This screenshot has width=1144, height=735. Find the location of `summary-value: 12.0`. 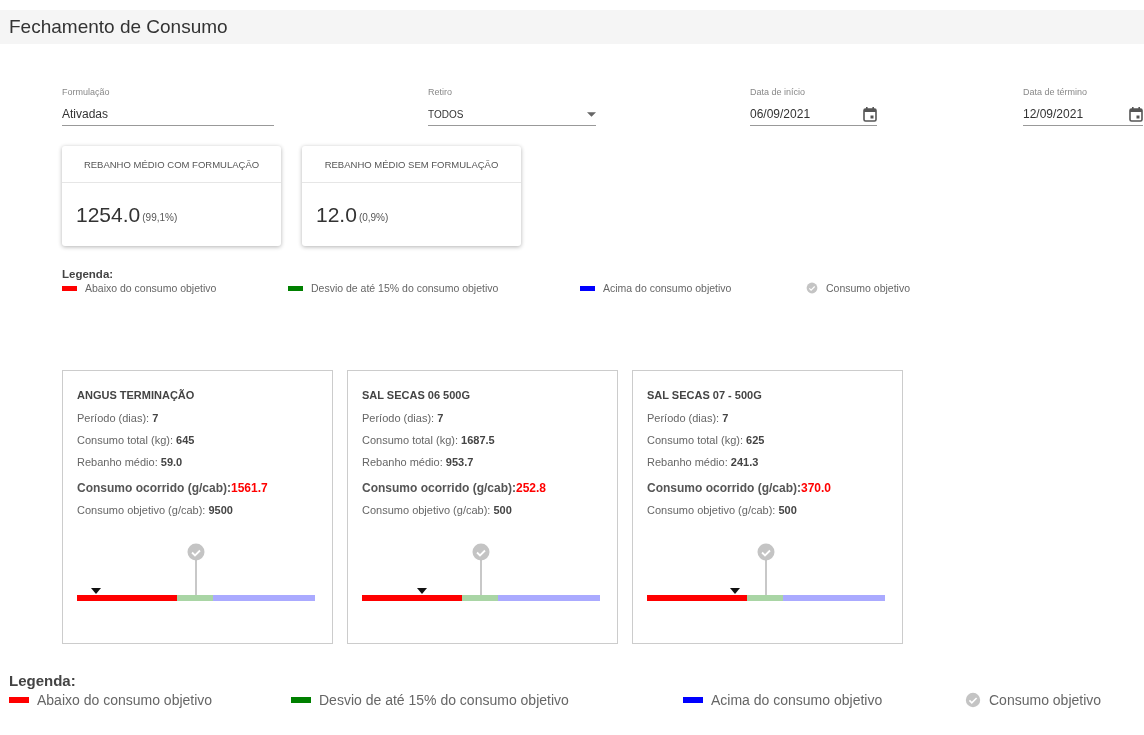

summary-value: 12.0 is located at coordinates (336, 214).